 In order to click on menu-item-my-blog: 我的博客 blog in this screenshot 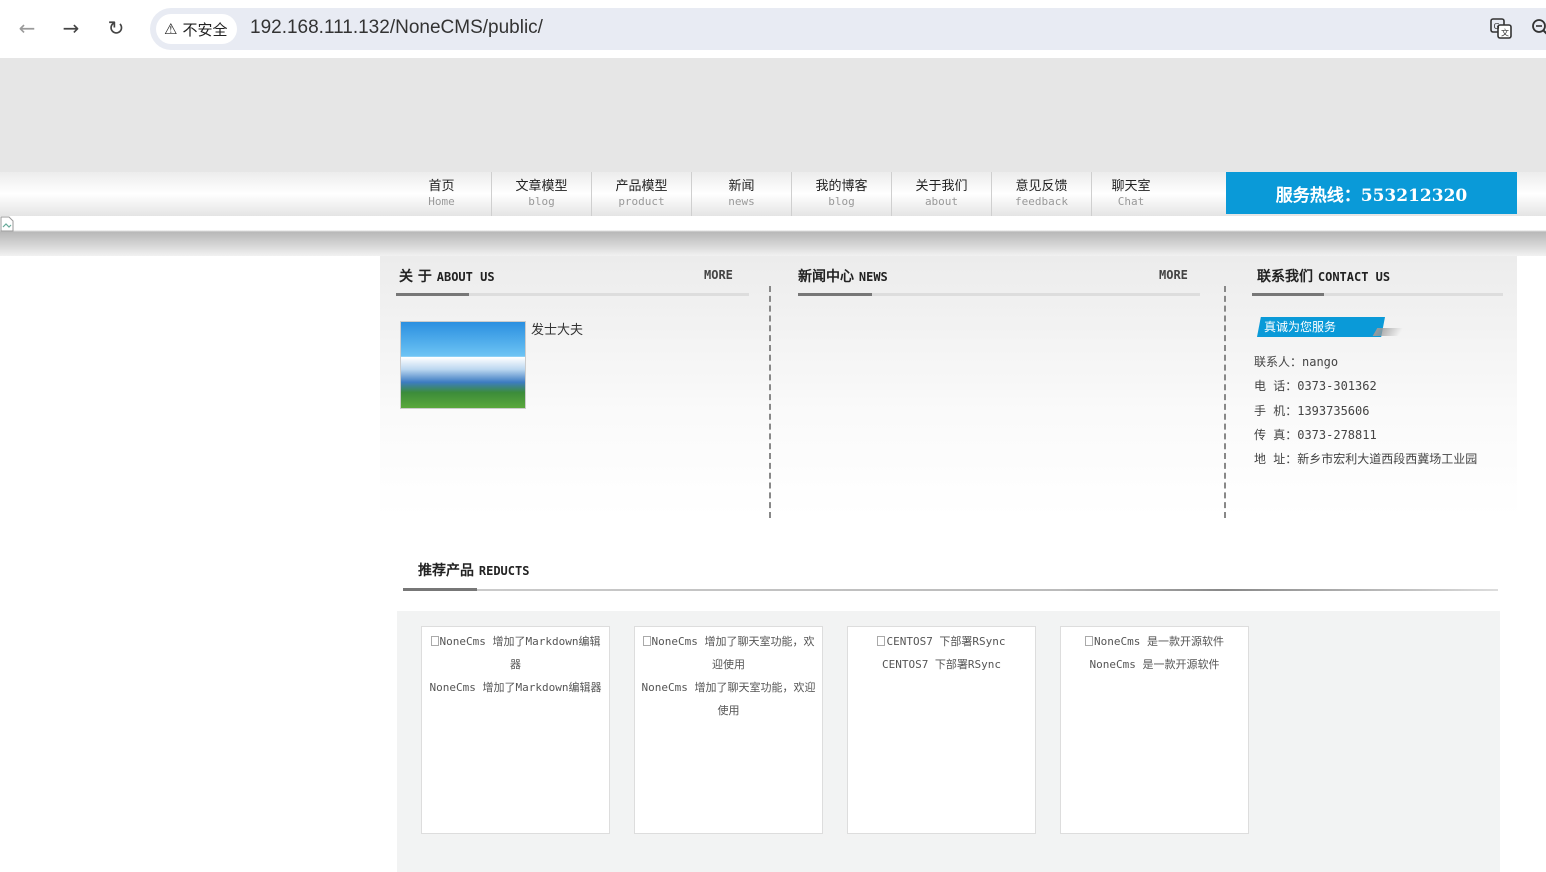, I will do `click(842, 194)`.